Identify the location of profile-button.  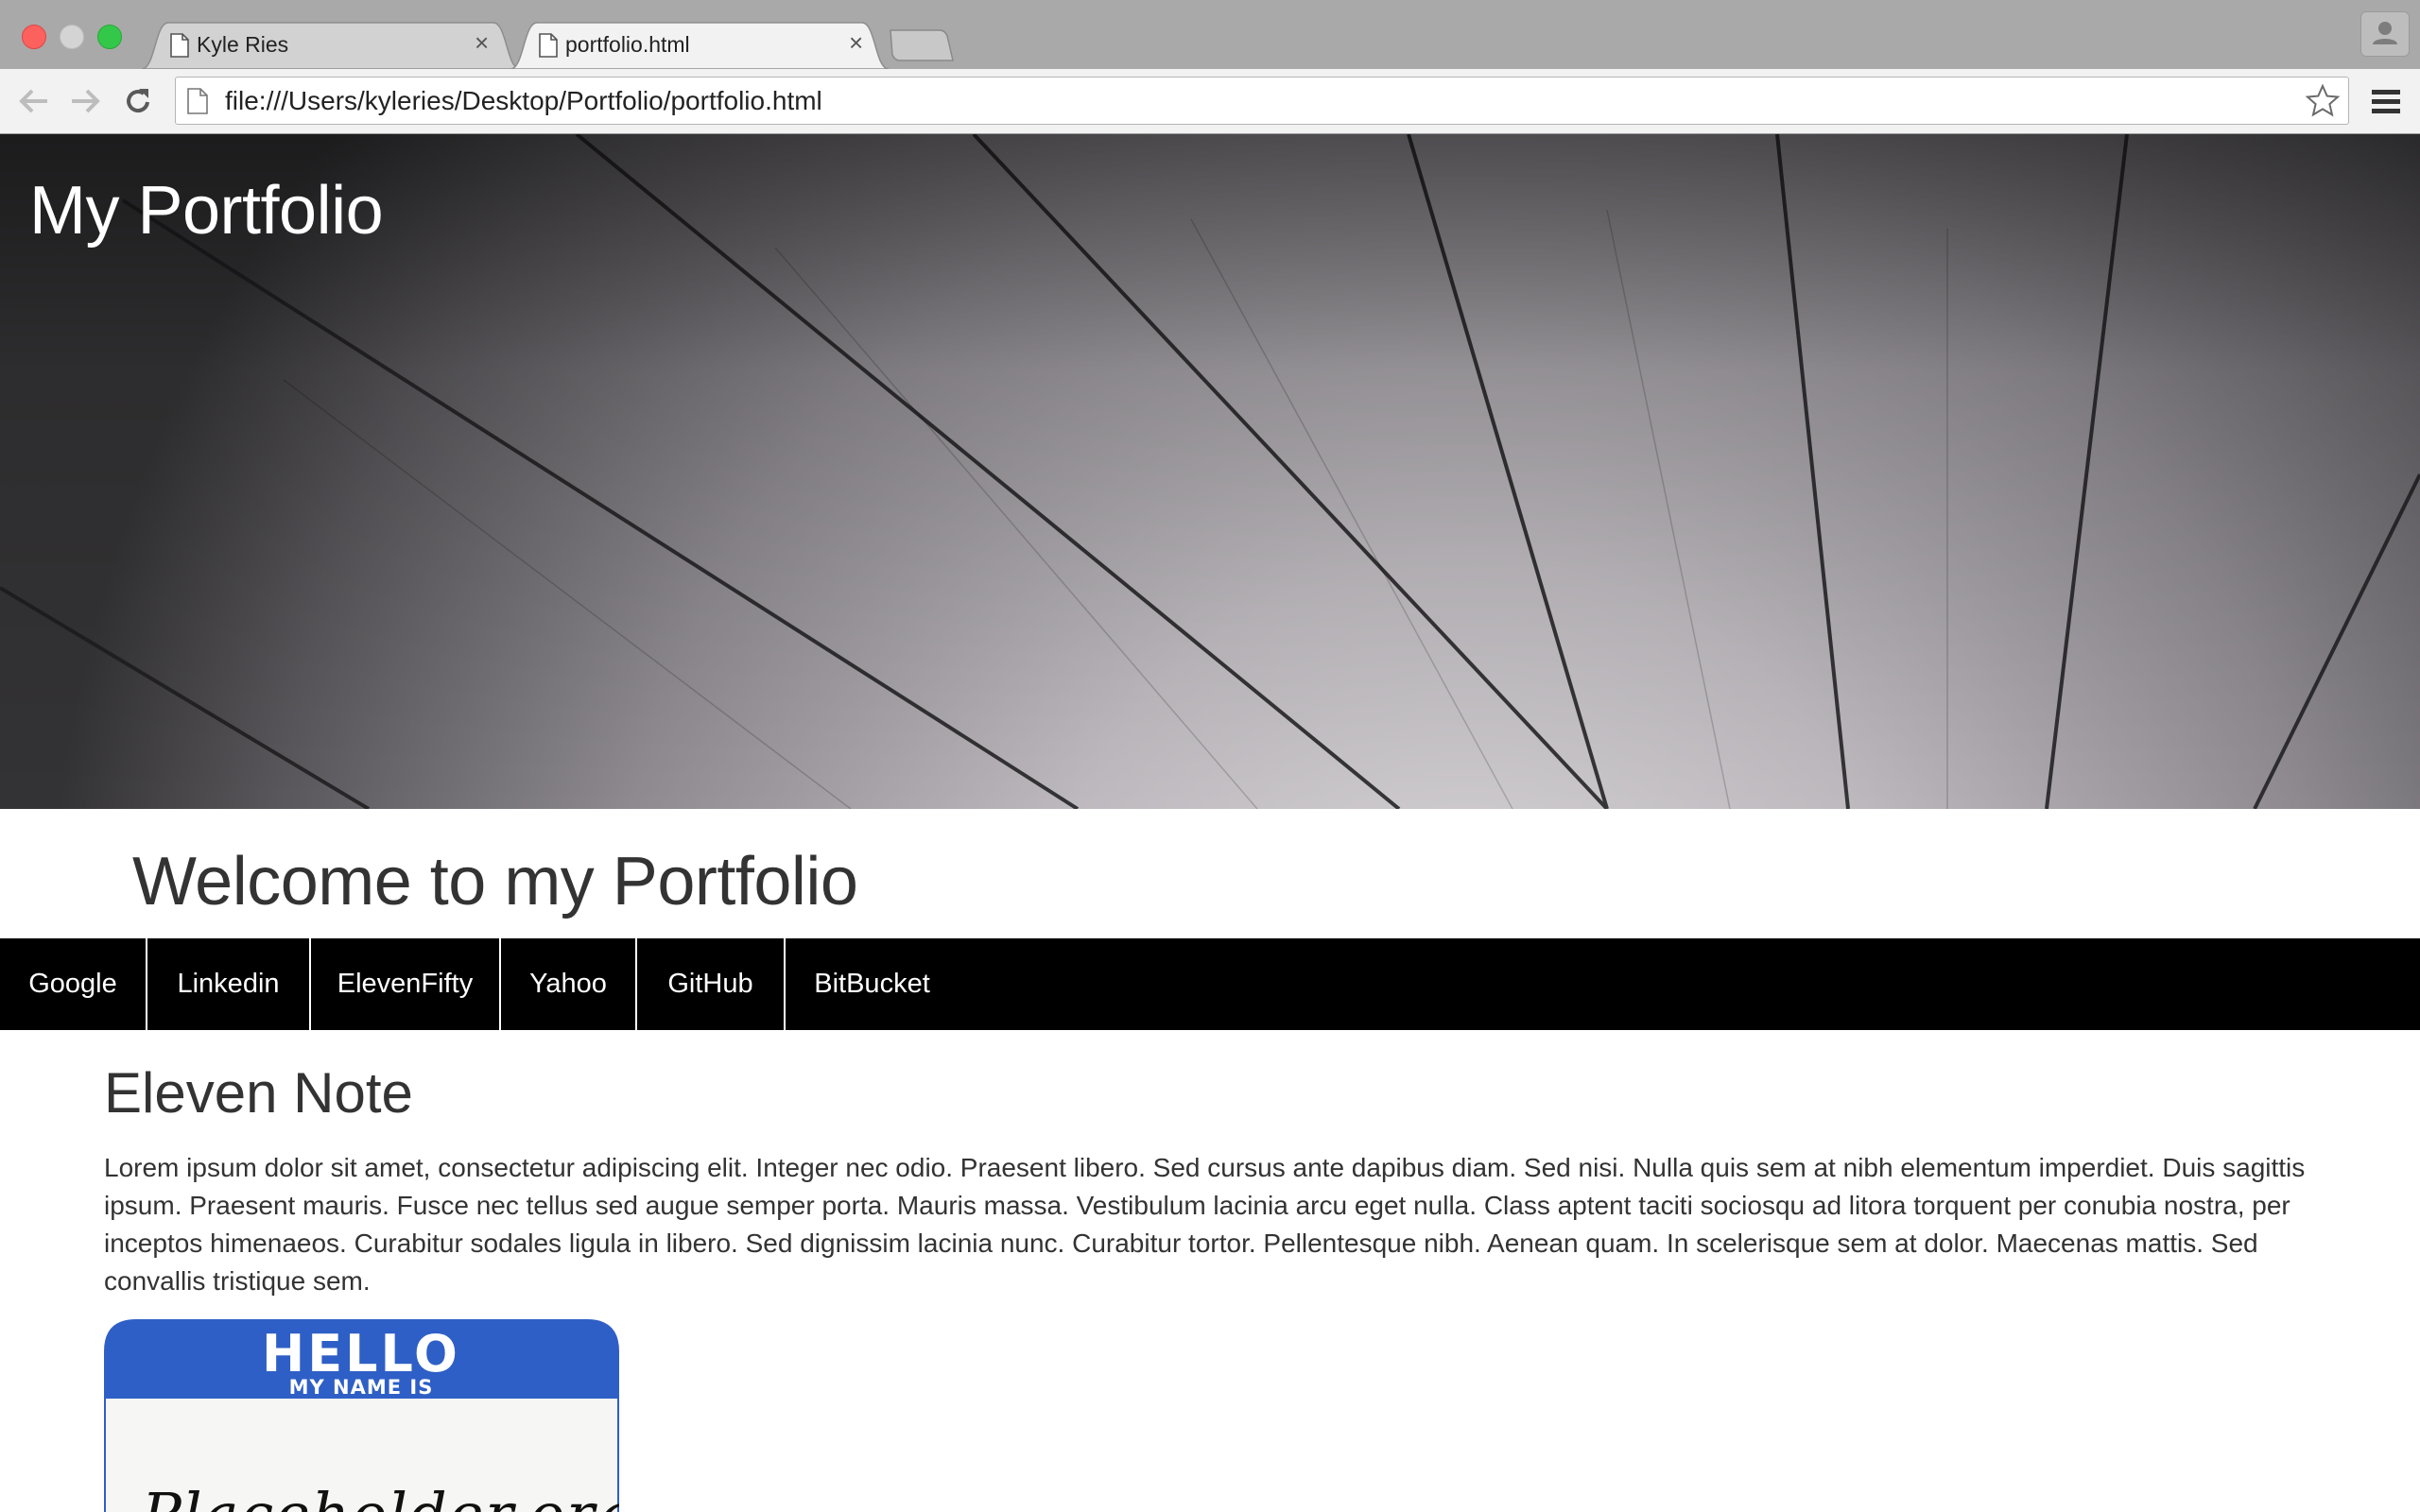
(2385, 34).